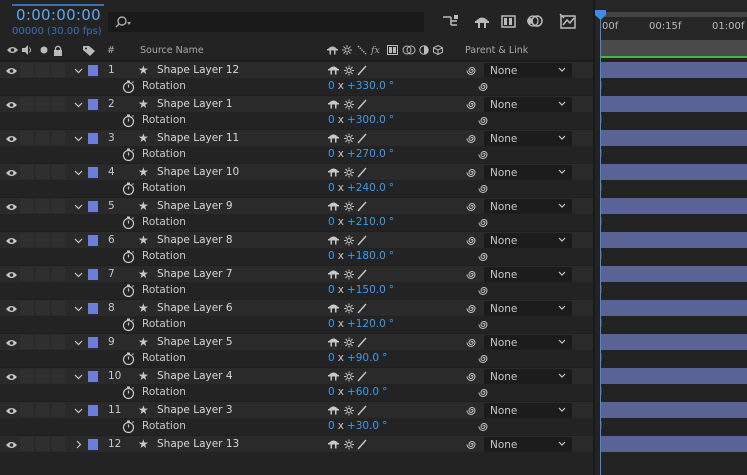 The width and height of the screenshot is (747, 475). Describe the element at coordinates (366, 120) in the screenshot. I see `rotation-degrees: +300.0` at that location.